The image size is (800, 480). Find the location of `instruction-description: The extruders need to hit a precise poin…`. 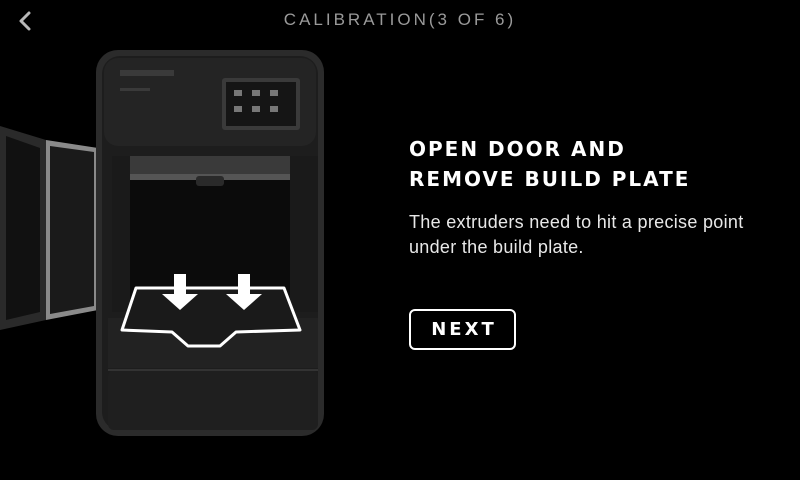

instruction-description: The extruders need to hit a precise poin… is located at coordinates (576, 234).